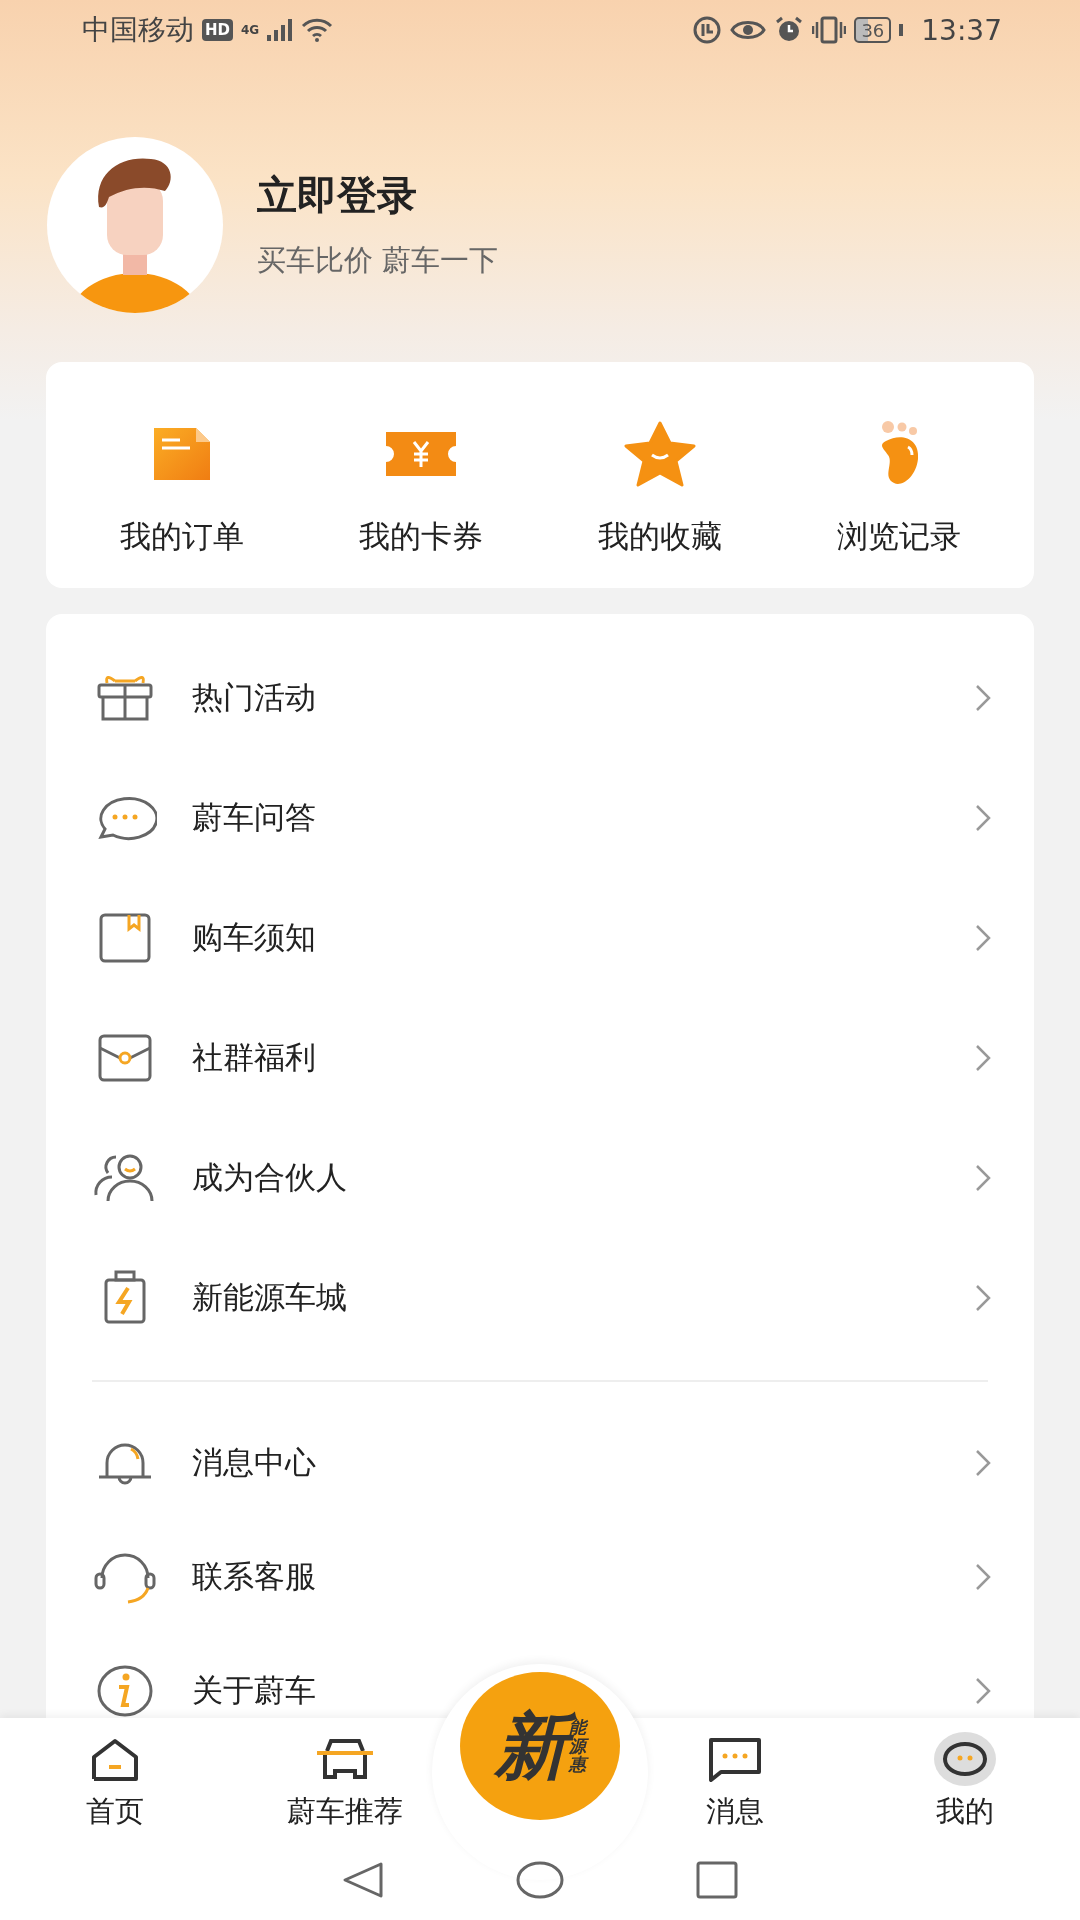 The width and height of the screenshot is (1080, 1920). What do you see at coordinates (280, 30) in the screenshot?
I see `signal-icon` at bounding box center [280, 30].